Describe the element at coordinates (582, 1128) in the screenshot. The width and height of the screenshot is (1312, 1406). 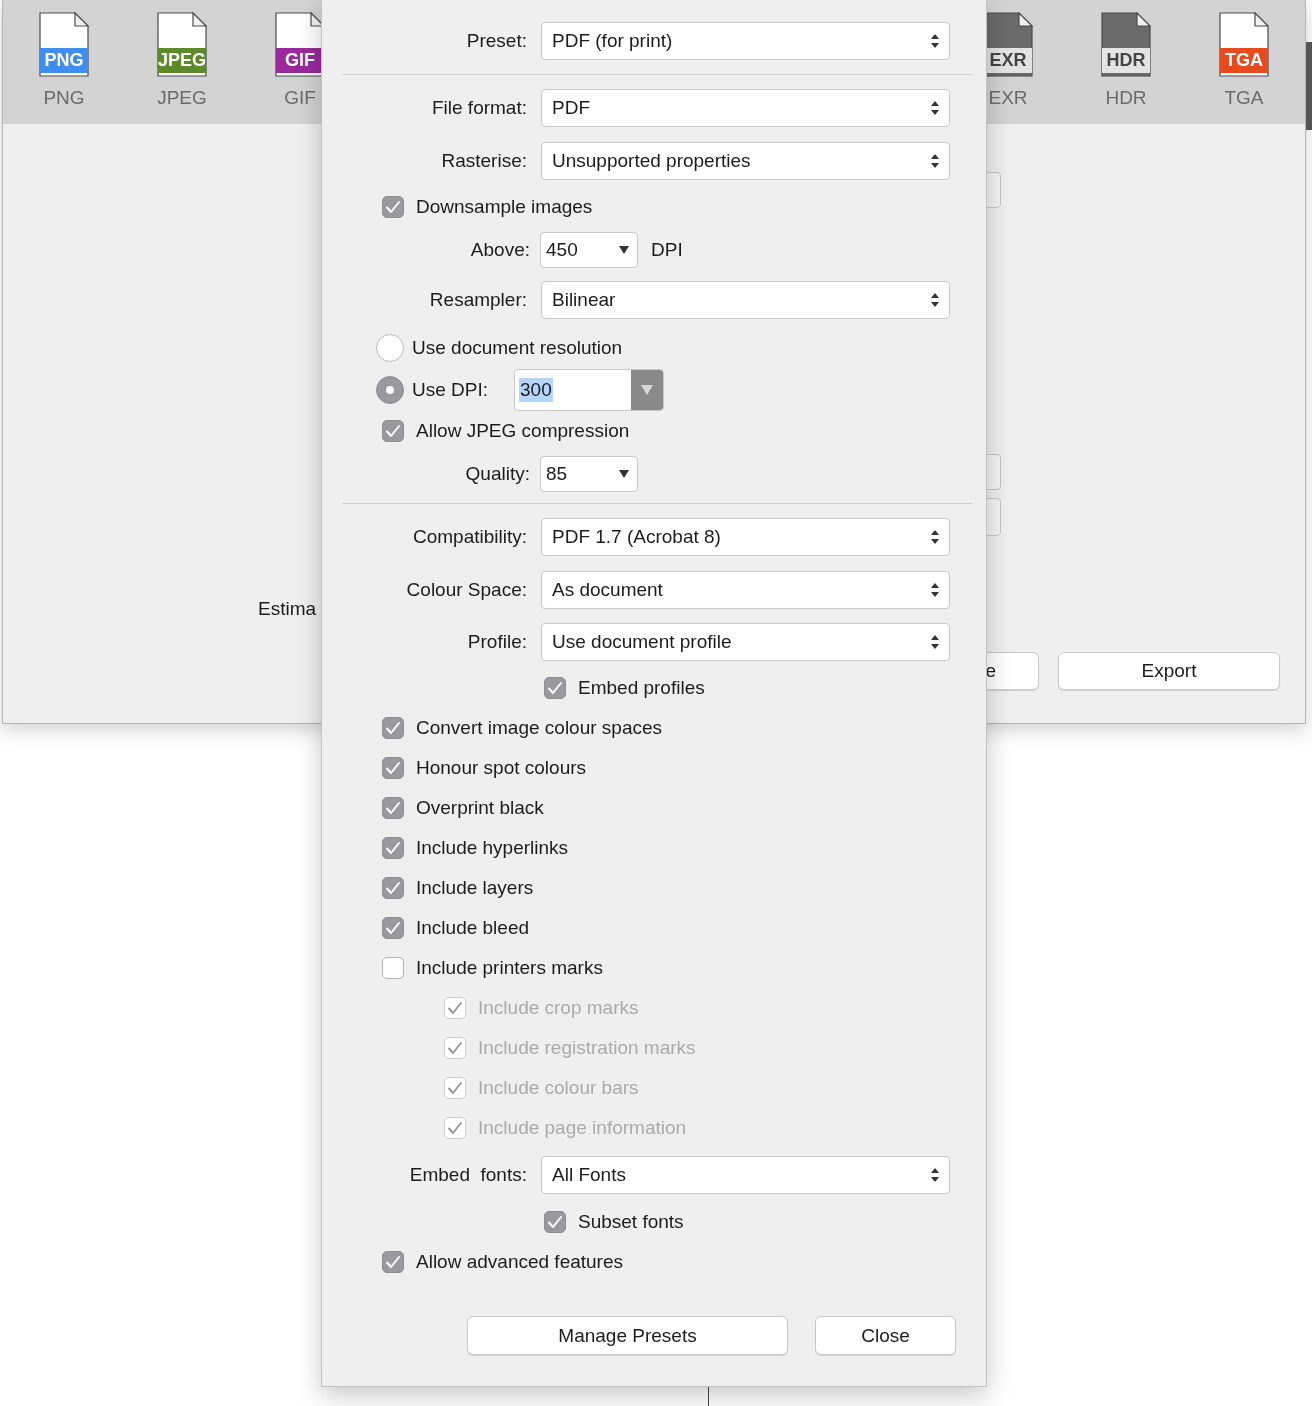
I see `checkbox-label: Include page information` at that location.